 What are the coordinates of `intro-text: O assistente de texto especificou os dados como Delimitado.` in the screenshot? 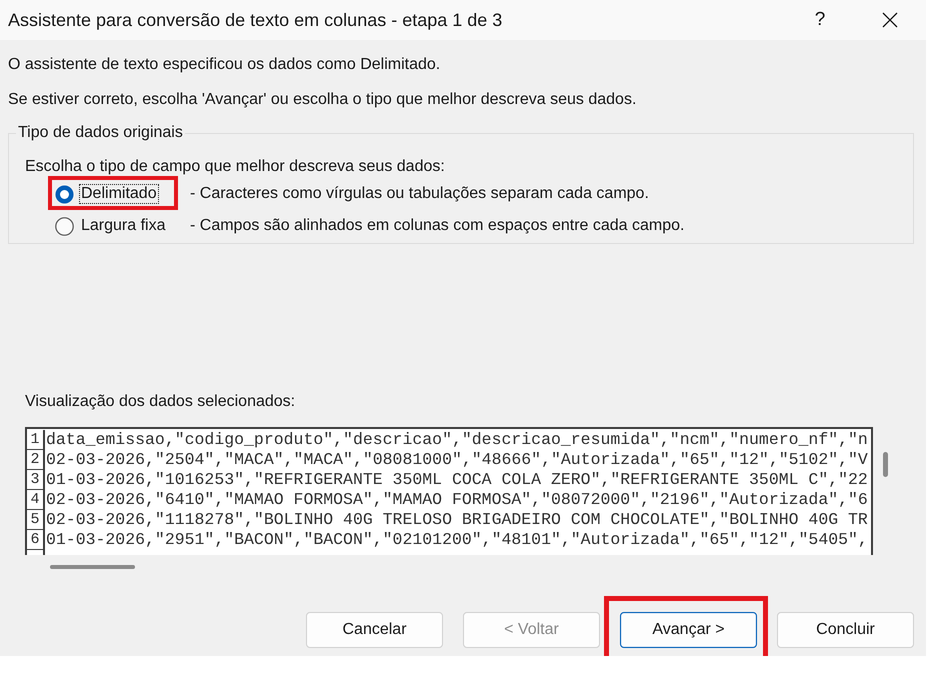 It's located at (225, 65).